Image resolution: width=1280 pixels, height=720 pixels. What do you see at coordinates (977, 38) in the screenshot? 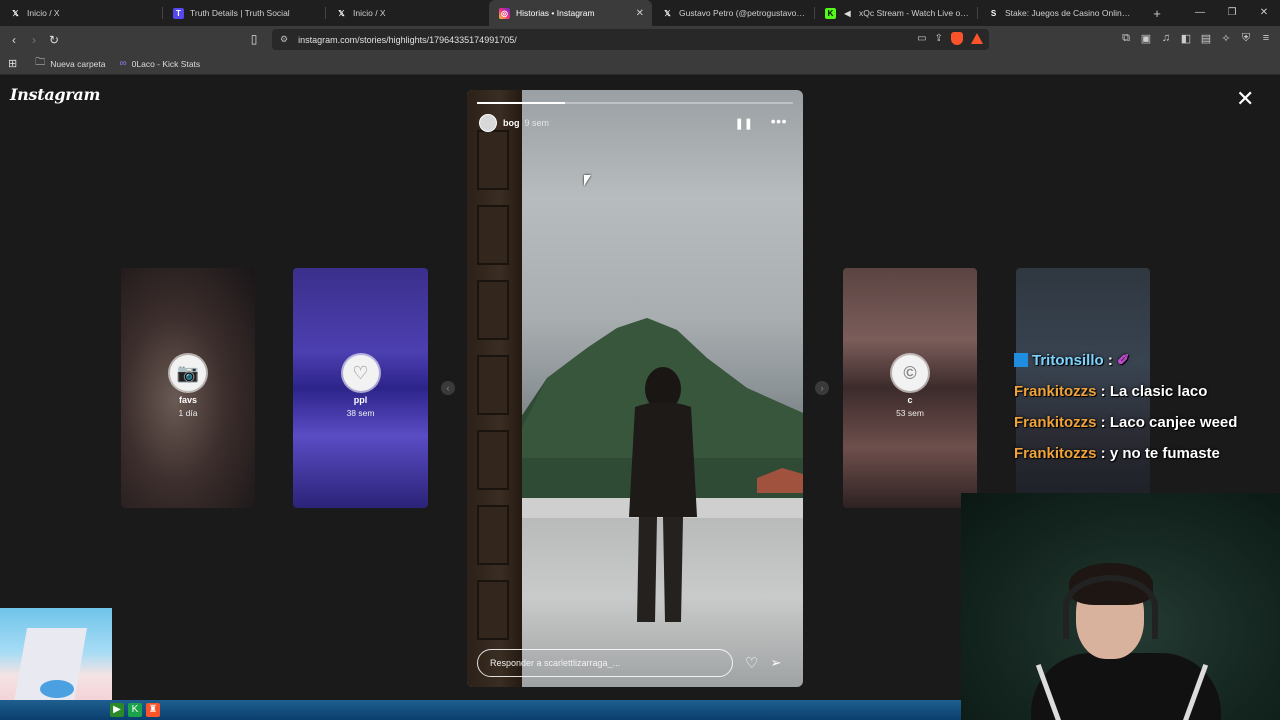
I see `brave-rewards-icon` at bounding box center [977, 38].